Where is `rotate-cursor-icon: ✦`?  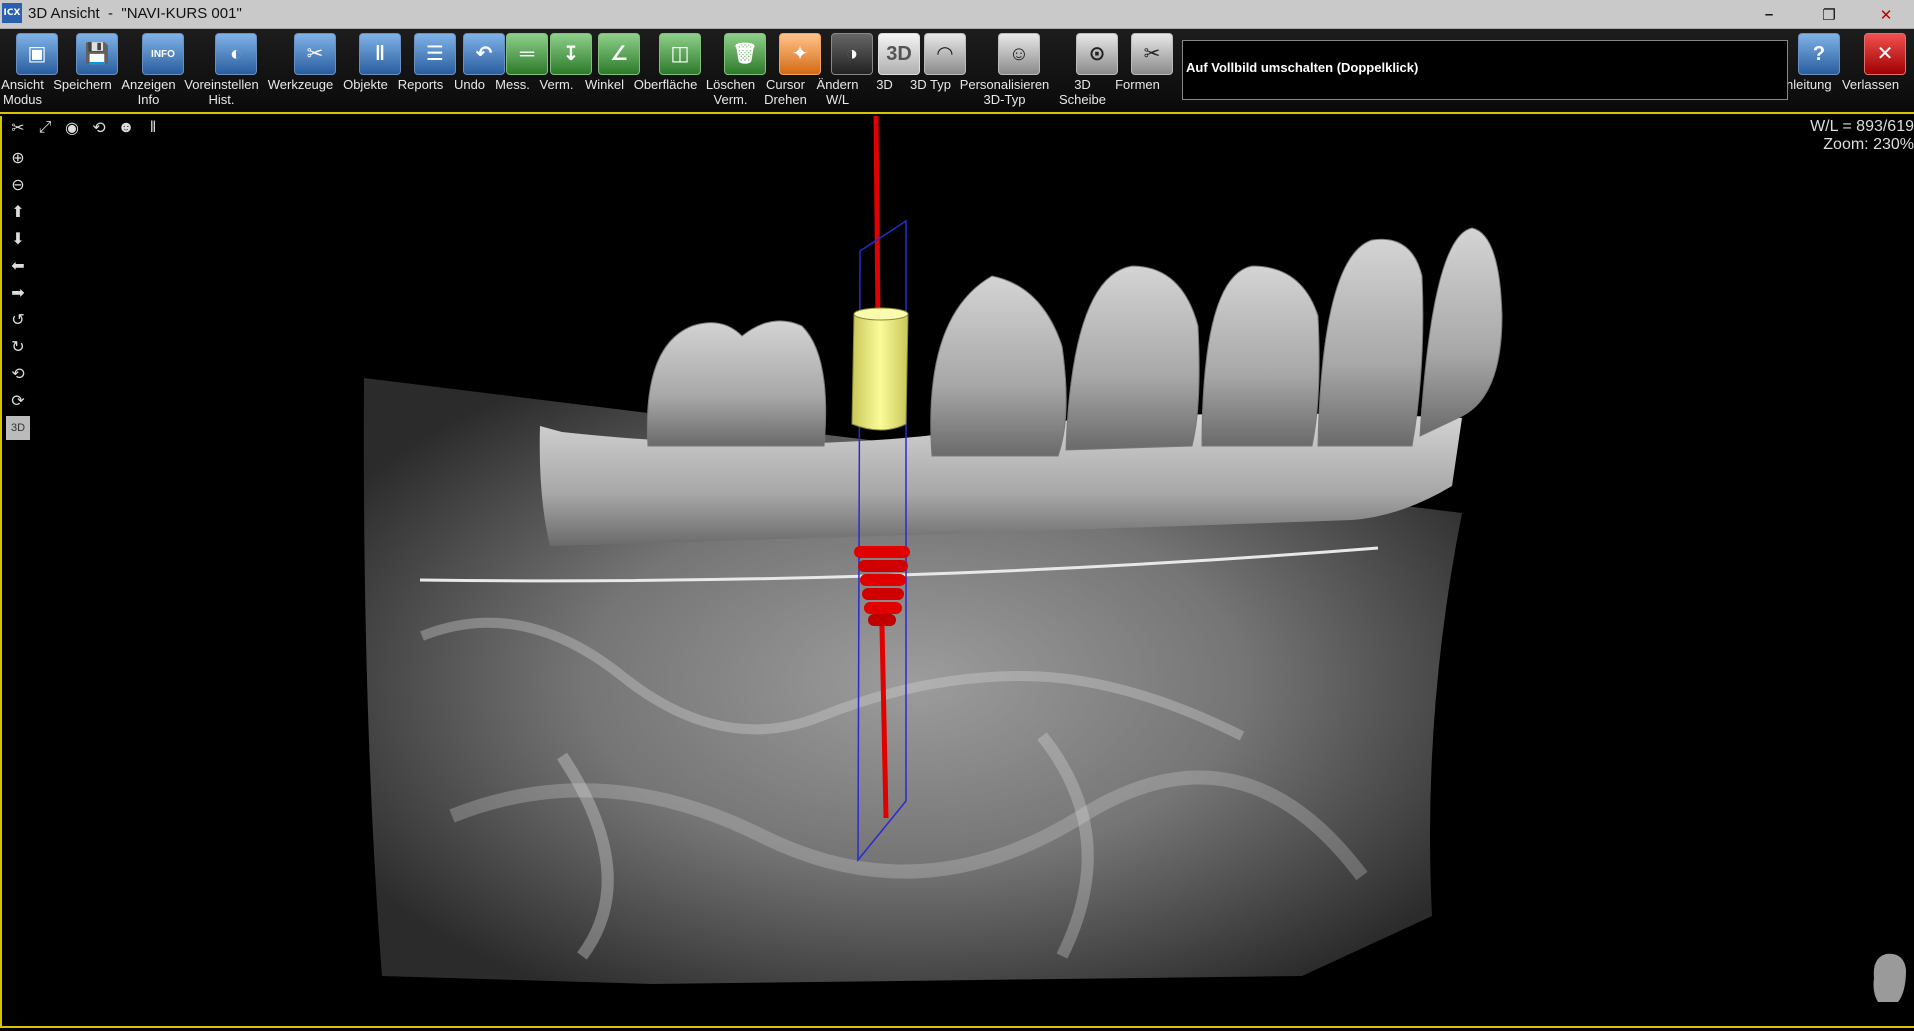 rotate-cursor-icon: ✦ is located at coordinates (800, 54).